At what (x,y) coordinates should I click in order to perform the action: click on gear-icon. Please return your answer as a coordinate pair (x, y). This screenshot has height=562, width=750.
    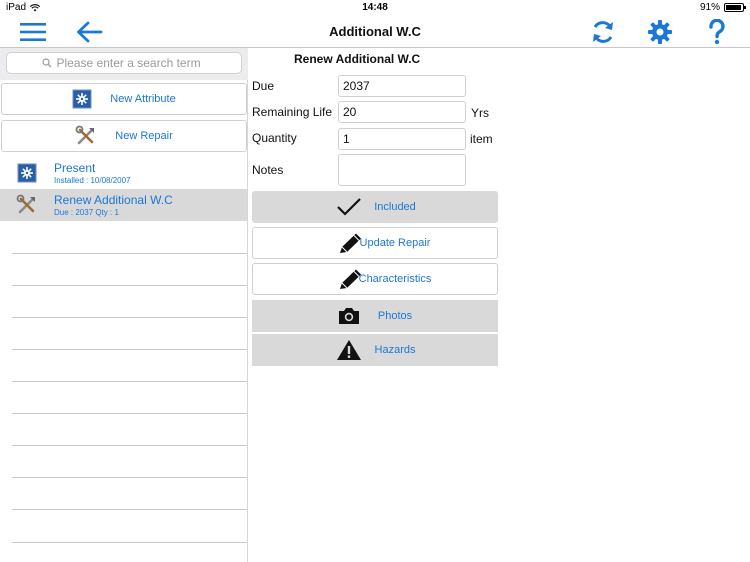
    Looking at the image, I should click on (660, 32).